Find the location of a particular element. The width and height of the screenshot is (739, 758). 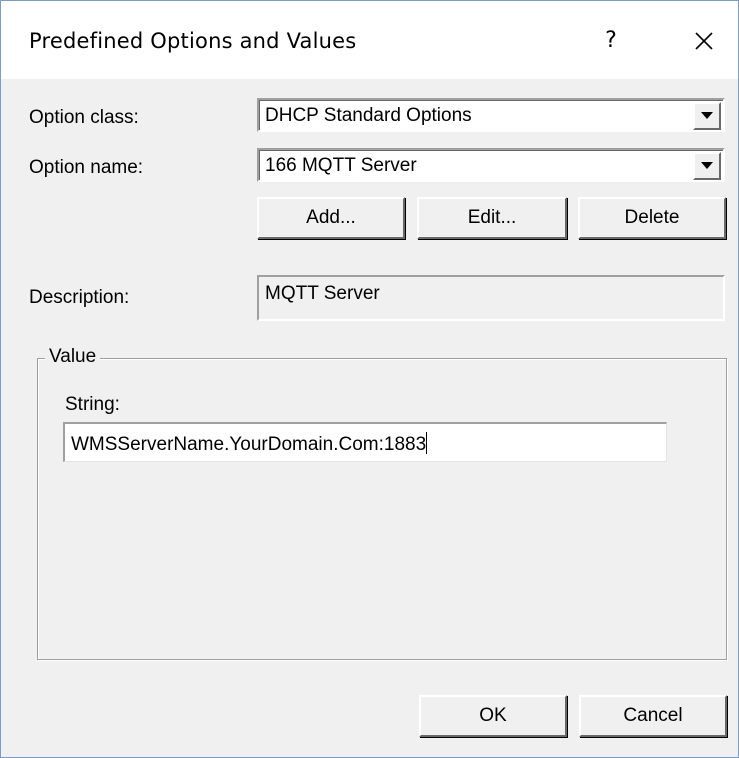

description-label: Description: is located at coordinates (79, 297).